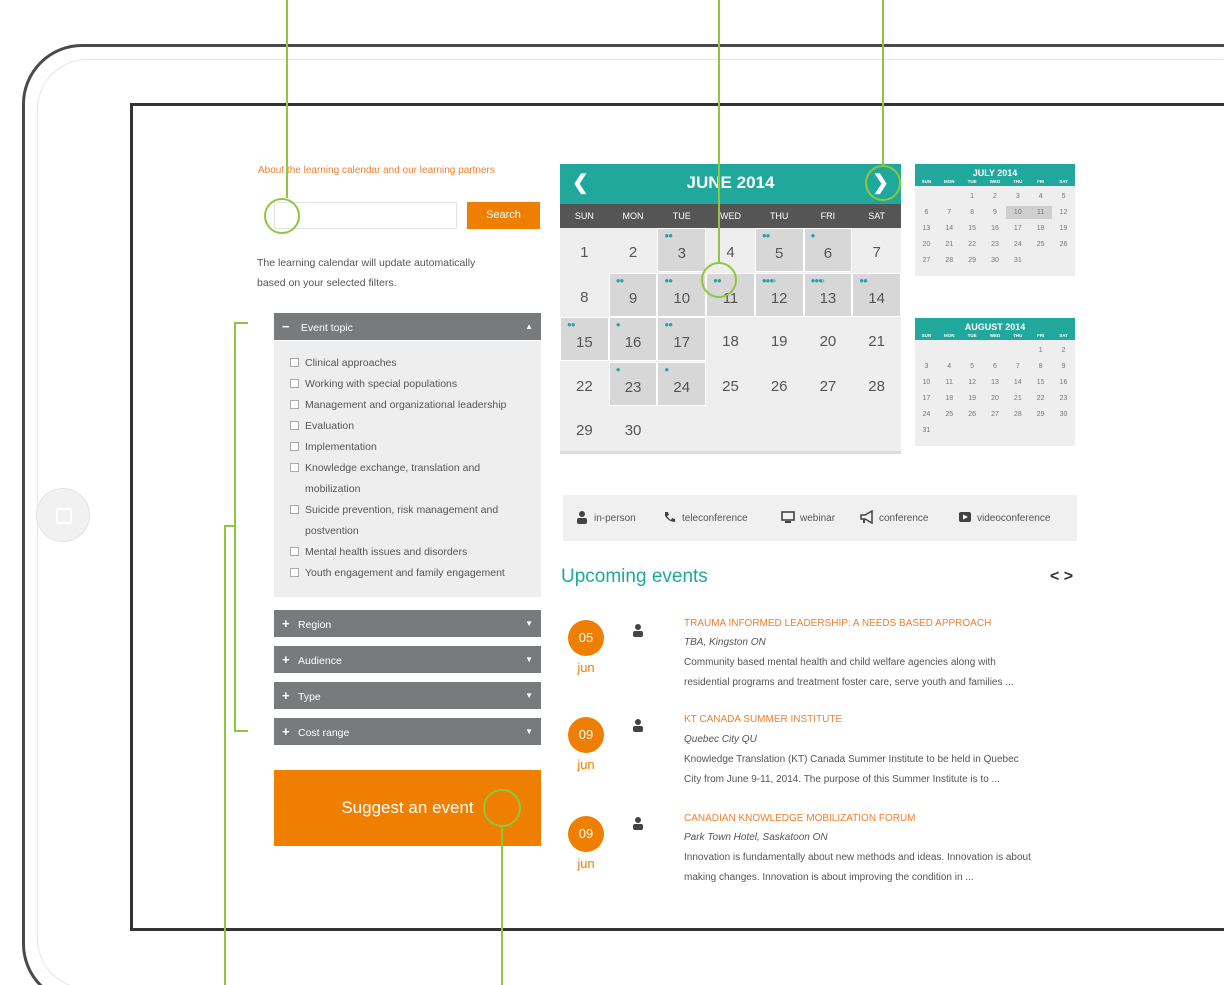 Image resolution: width=1224 pixels, height=985 pixels. Describe the element at coordinates (995, 260) in the screenshot. I see `mini-calendar-day: 30` at that location.